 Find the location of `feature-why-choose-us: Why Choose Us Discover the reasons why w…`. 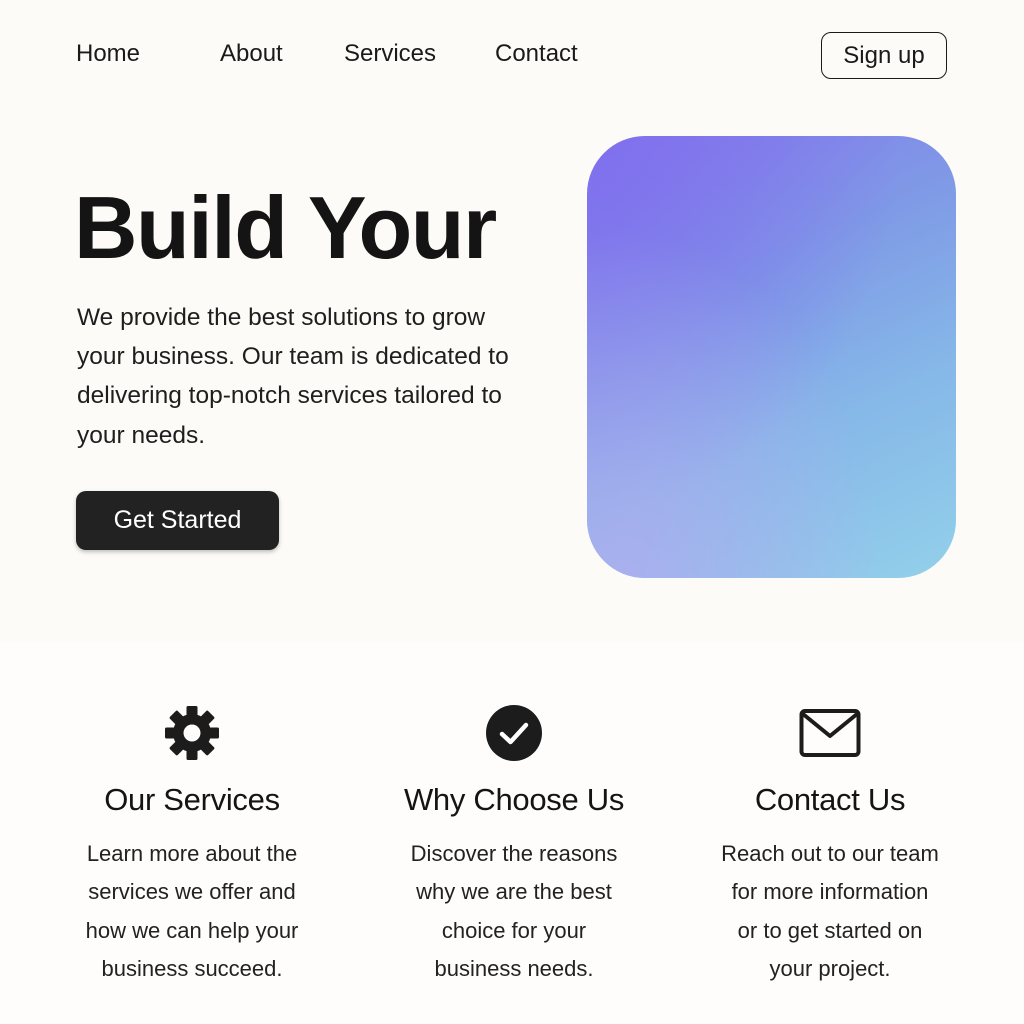

feature-why-choose-us: Why Choose Us Discover the reasons why w… is located at coordinates (514, 833).